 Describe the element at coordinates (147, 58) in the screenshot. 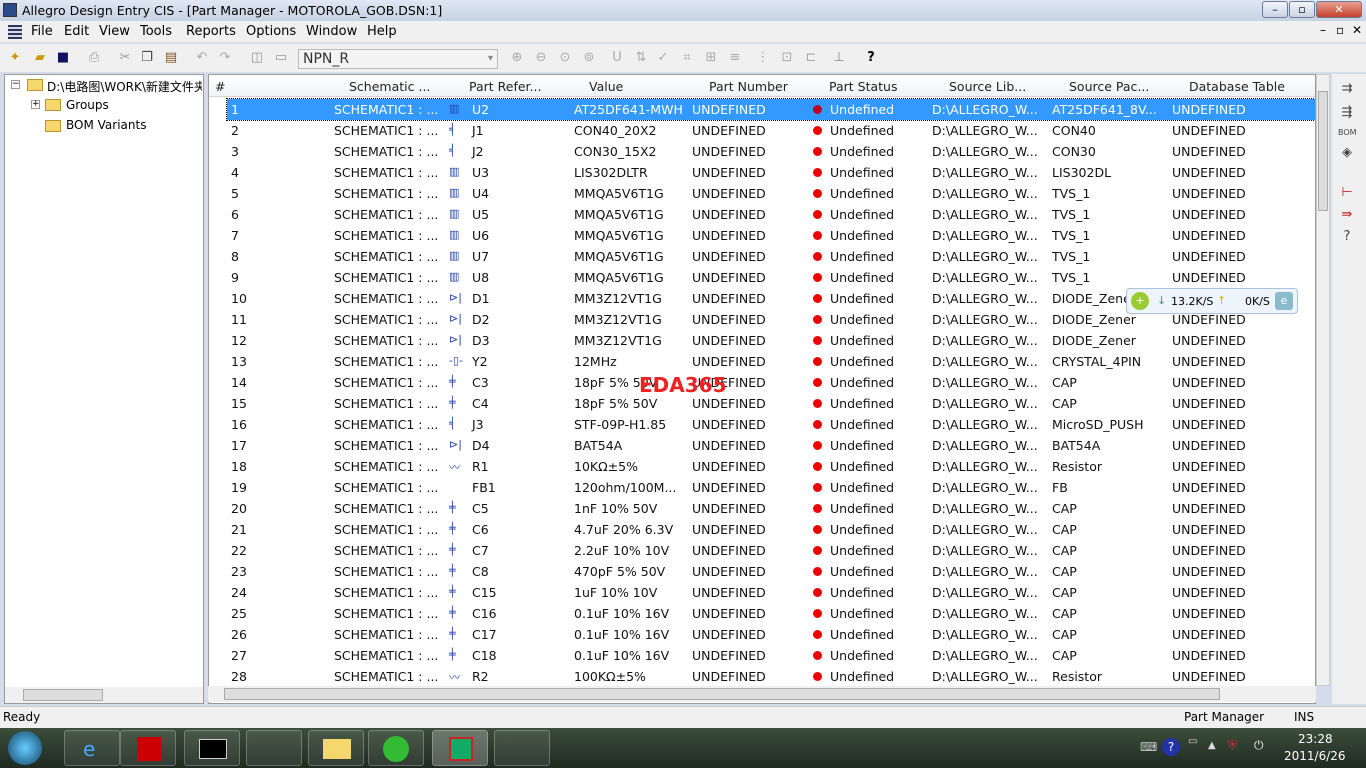

I see `copy-icon: ❐` at that location.